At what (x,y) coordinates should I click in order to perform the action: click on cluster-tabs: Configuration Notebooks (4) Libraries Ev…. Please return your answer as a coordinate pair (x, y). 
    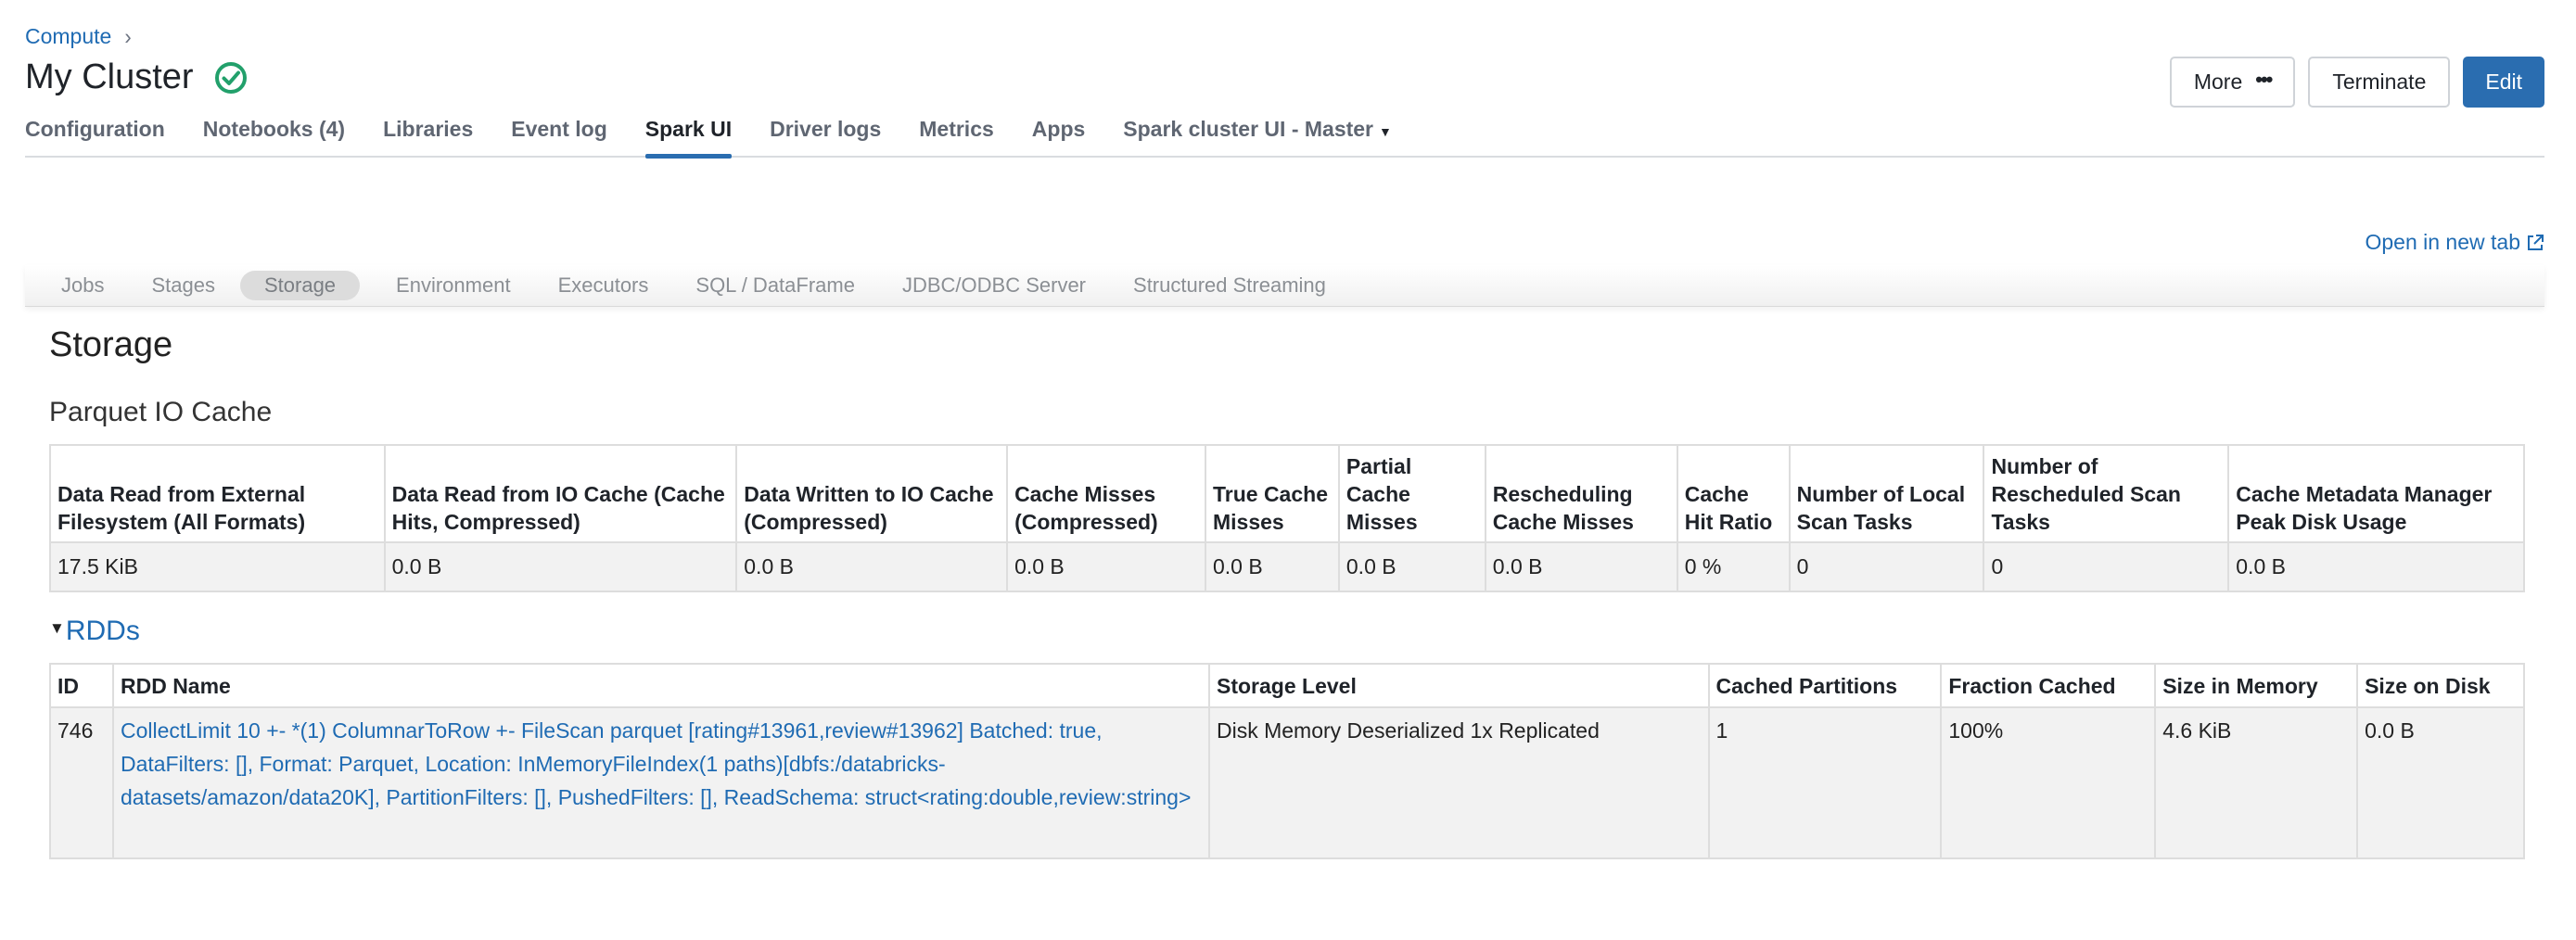
    Looking at the image, I should click on (1284, 138).